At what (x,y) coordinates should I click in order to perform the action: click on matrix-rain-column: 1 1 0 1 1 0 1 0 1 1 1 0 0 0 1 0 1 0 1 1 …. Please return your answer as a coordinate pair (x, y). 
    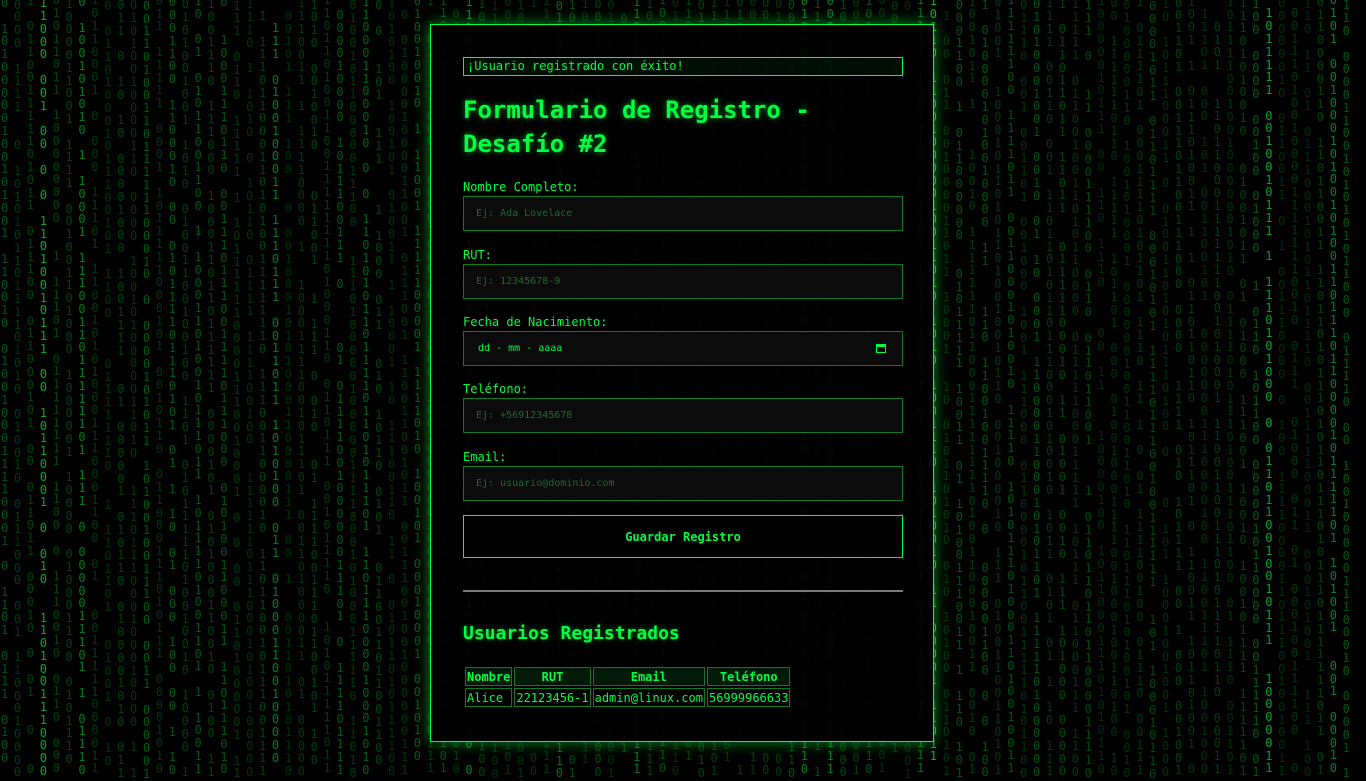
    Looking at the image, I should click on (1307, 389).